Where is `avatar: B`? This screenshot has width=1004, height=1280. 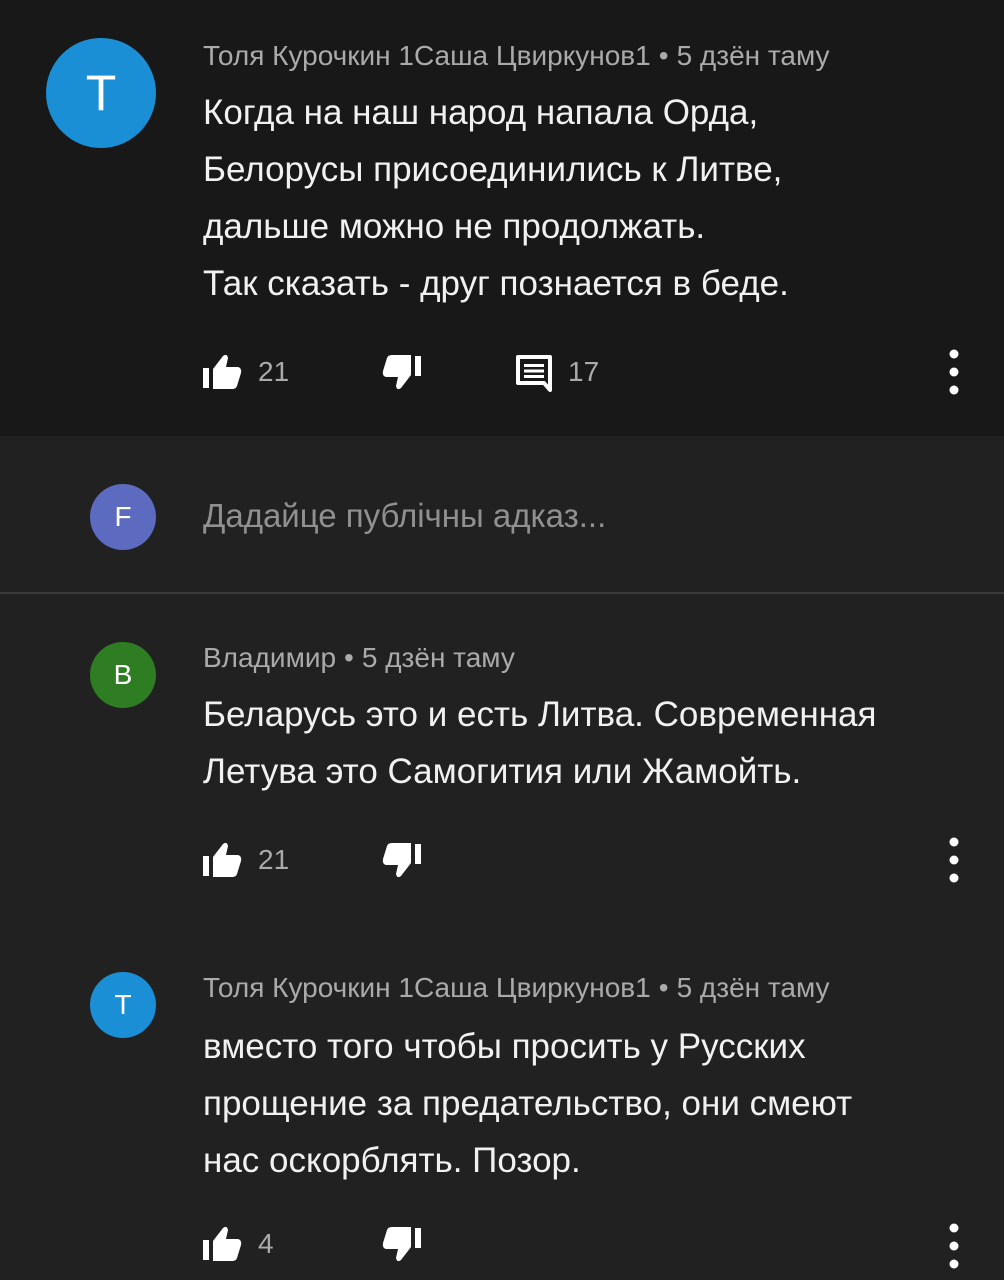
avatar: B is located at coordinates (123, 675).